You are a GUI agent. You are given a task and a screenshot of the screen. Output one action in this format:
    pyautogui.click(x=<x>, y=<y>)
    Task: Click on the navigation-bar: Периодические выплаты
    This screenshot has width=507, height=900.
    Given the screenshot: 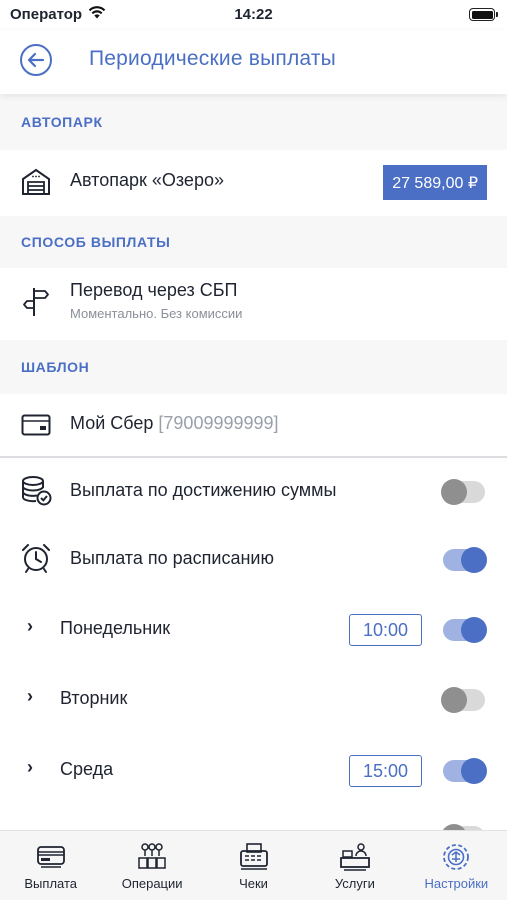 What is the action you would take?
    pyautogui.click(x=253, y=62)
    